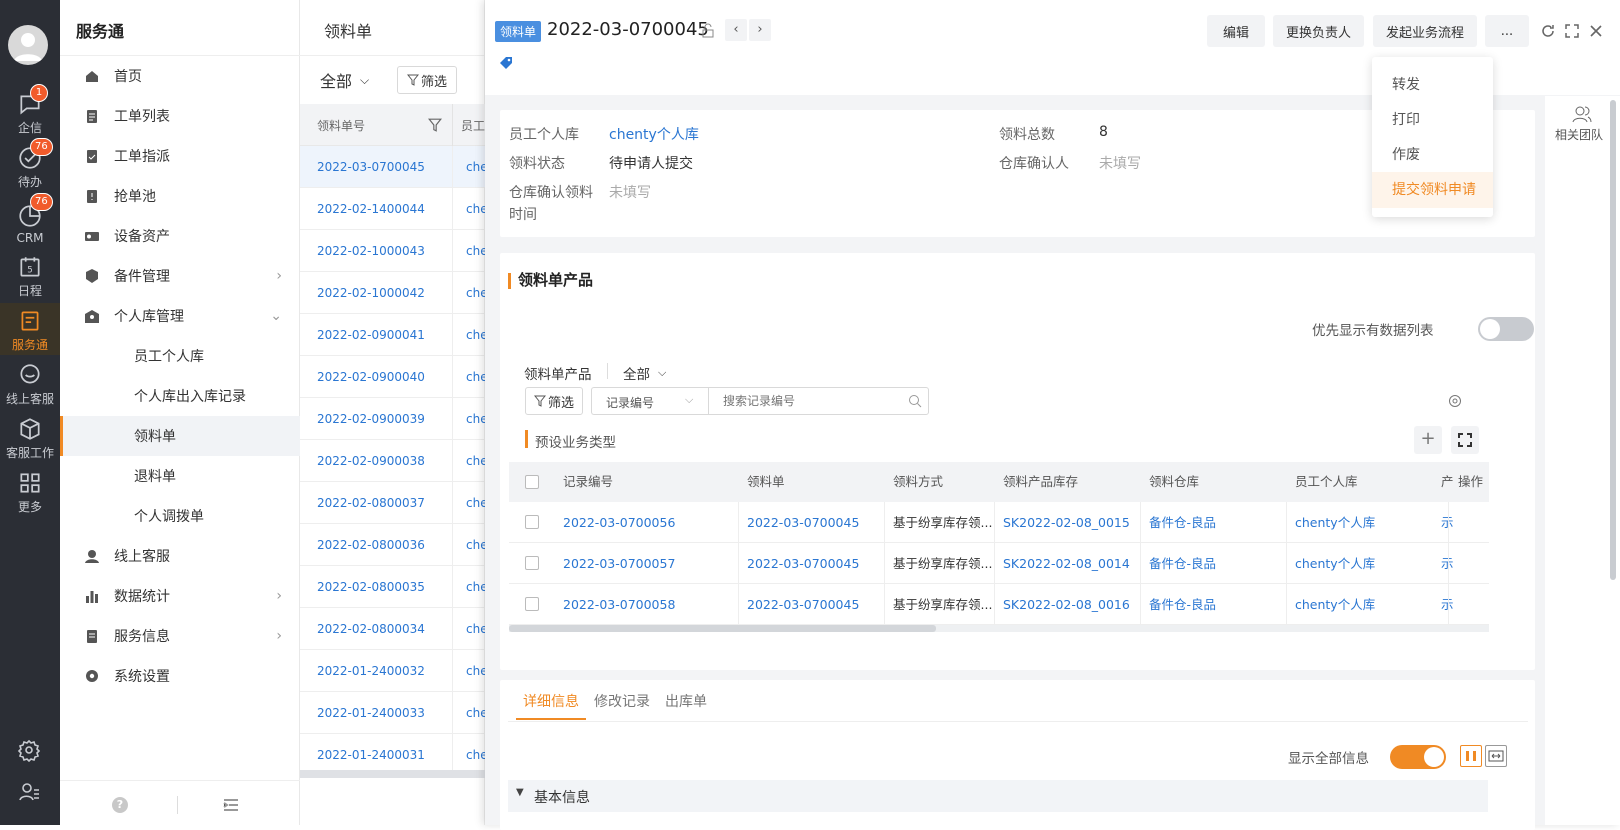  What do you see at coordinates (653, 605) in the screenshot?
I see `table-cell: 2022-03-0700058` at bounding box center [653, 605].